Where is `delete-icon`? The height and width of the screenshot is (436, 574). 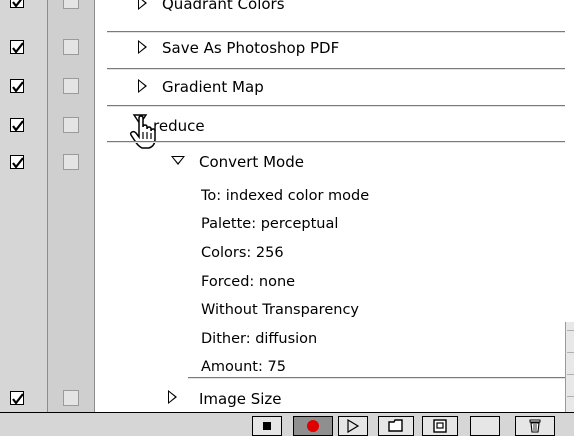 delete-icon is located at coordinates (535, 426).